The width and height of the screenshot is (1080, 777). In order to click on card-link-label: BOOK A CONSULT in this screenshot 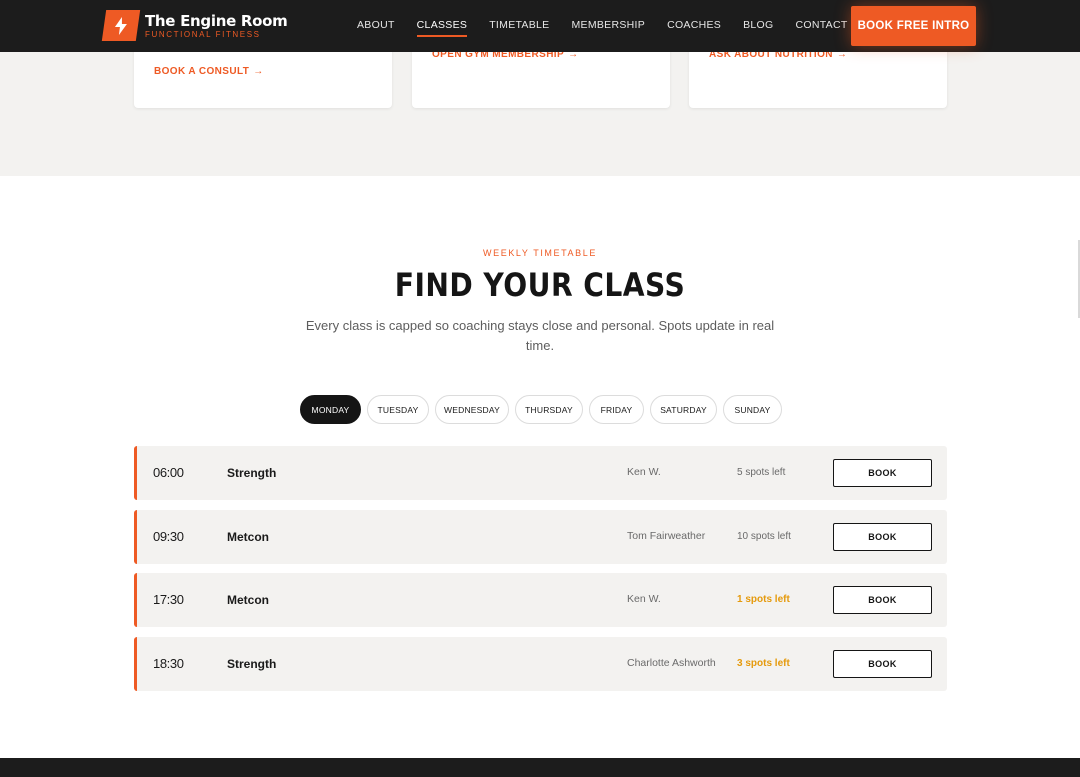, I will do `click(202, 71)`.